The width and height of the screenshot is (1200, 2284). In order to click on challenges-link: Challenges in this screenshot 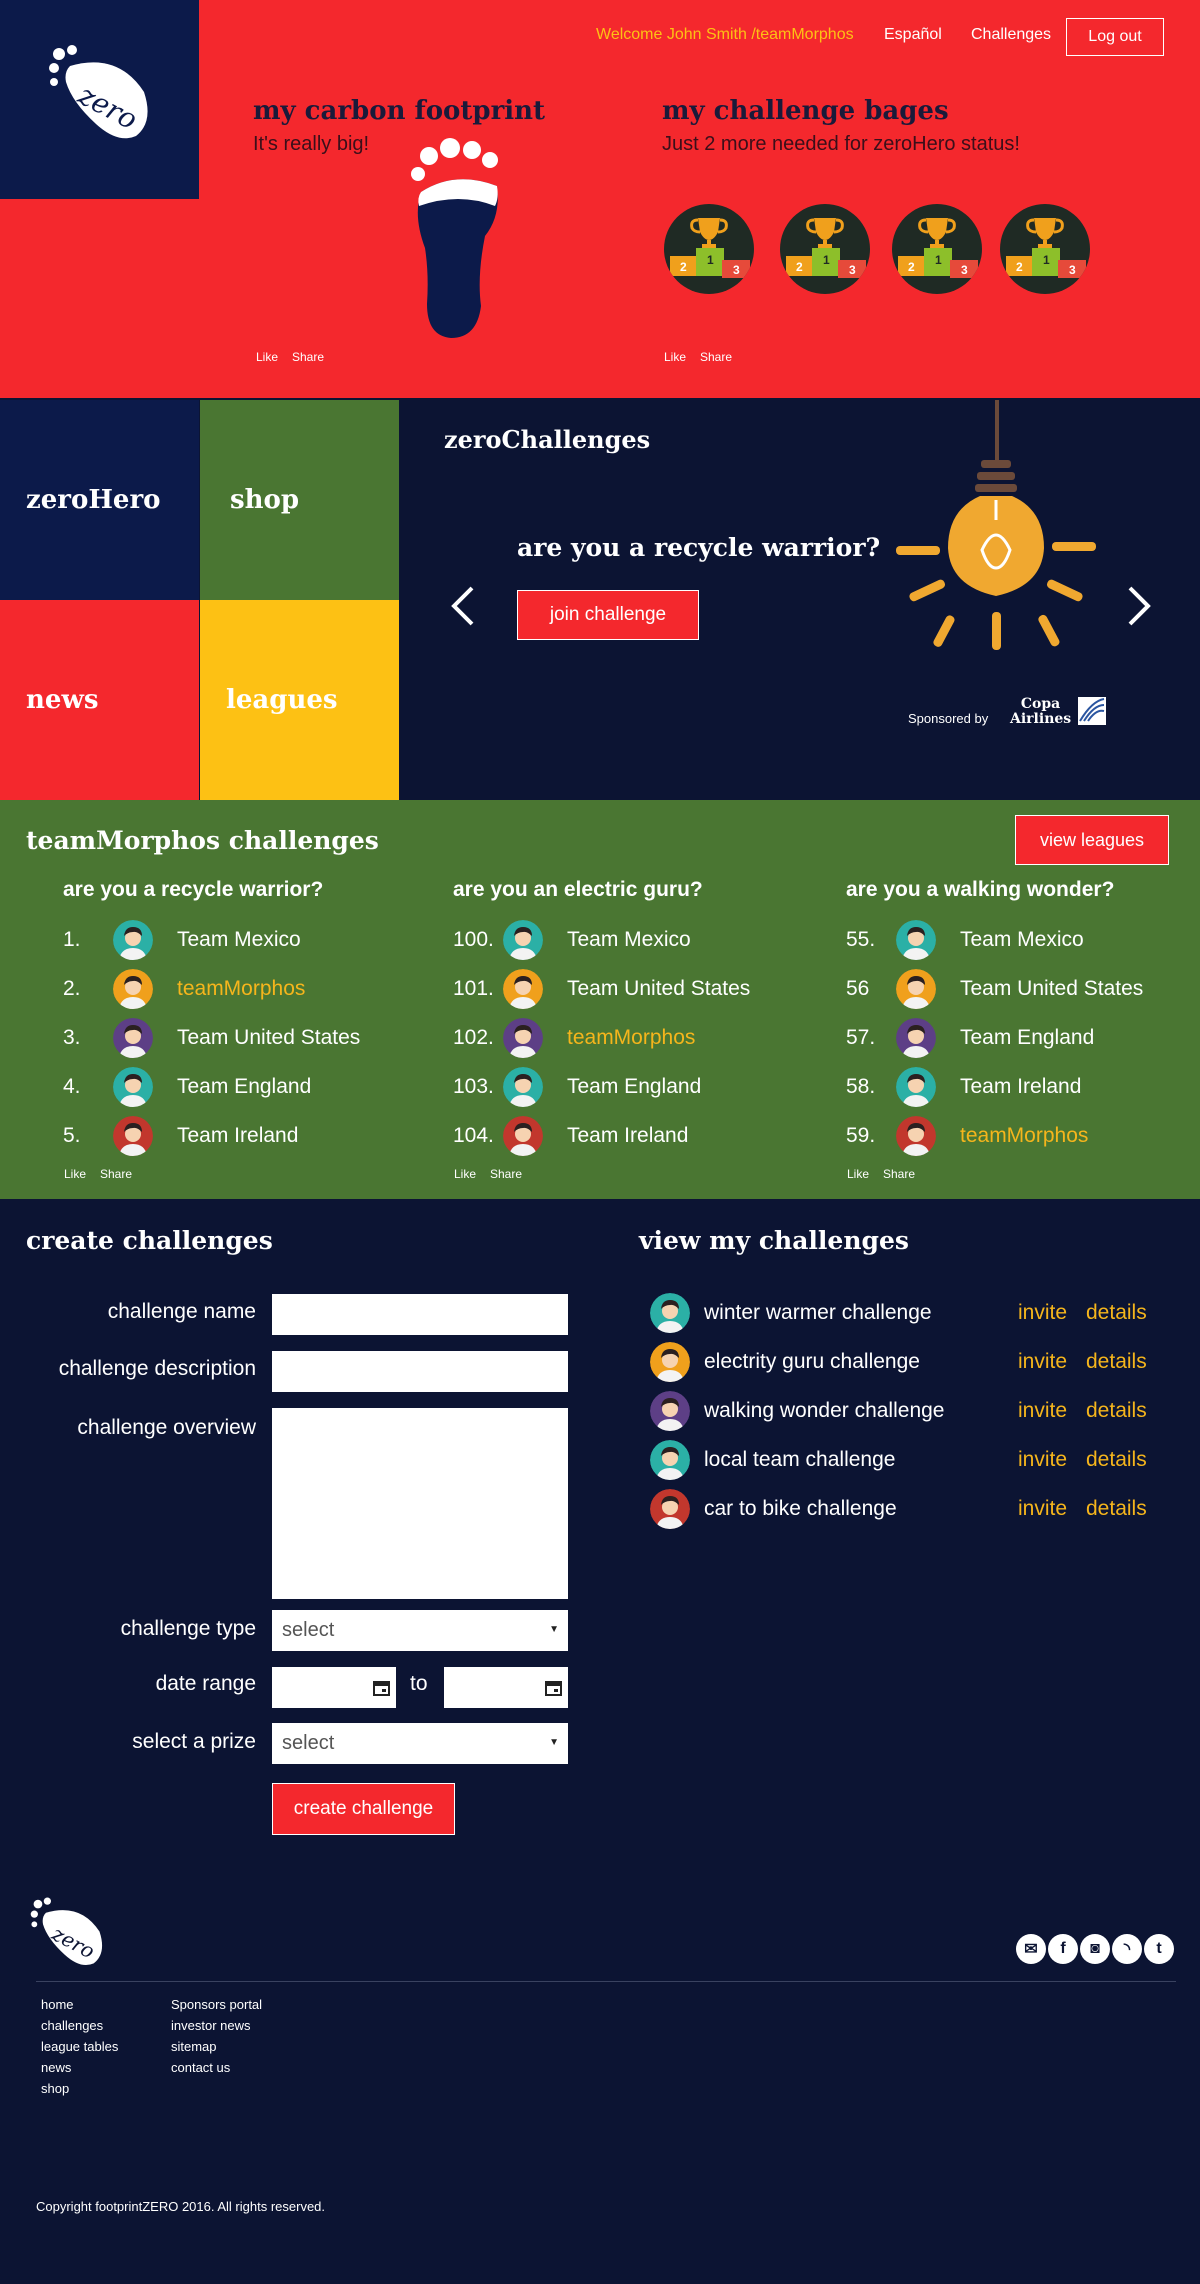, I will do `click(1011, 35)`.